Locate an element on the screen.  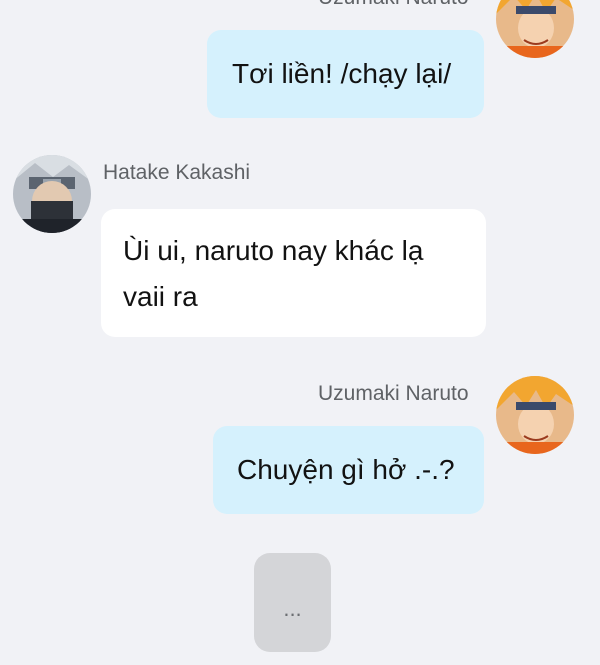
sender-name-kakashi: Hatake Kakashi is located at coordinates (177, 172).